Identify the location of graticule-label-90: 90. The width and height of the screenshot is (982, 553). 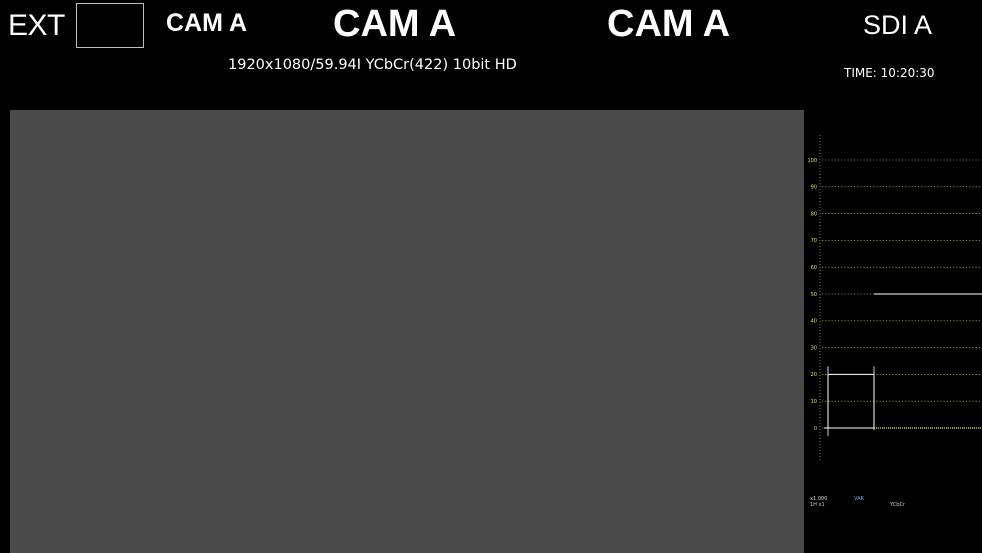
(814, 188).